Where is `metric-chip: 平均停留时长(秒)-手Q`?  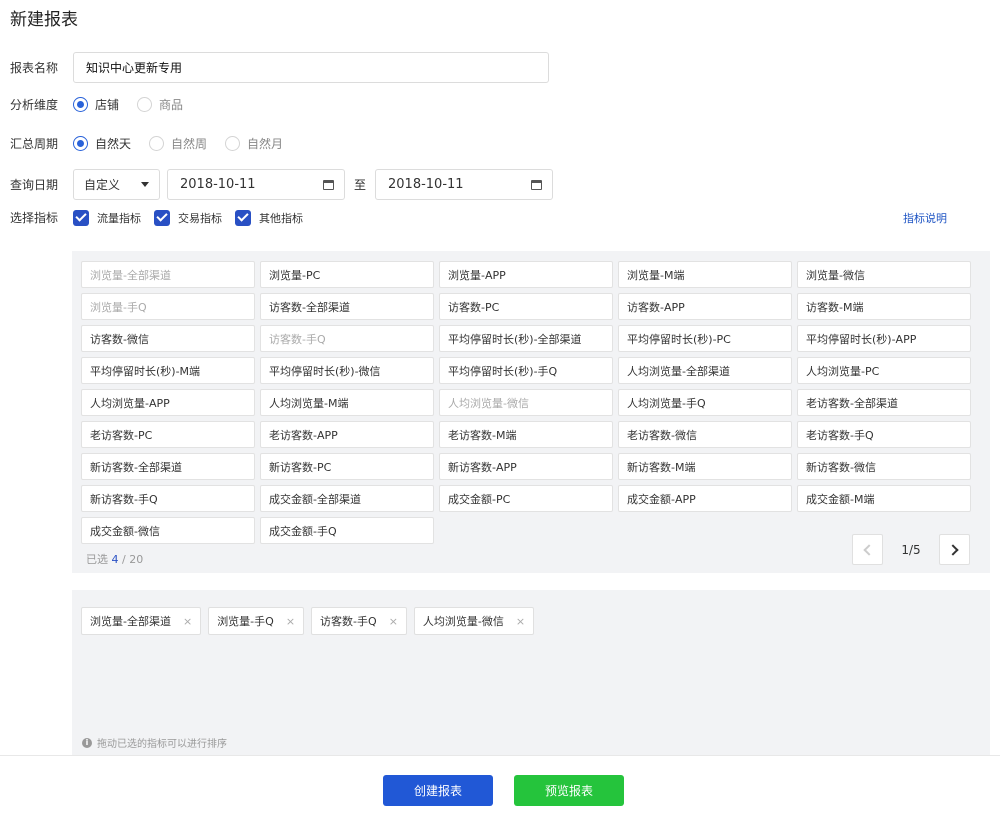
metric-chip: 平均停留时长(秒)-手Q is located at coordinates (526, 370).